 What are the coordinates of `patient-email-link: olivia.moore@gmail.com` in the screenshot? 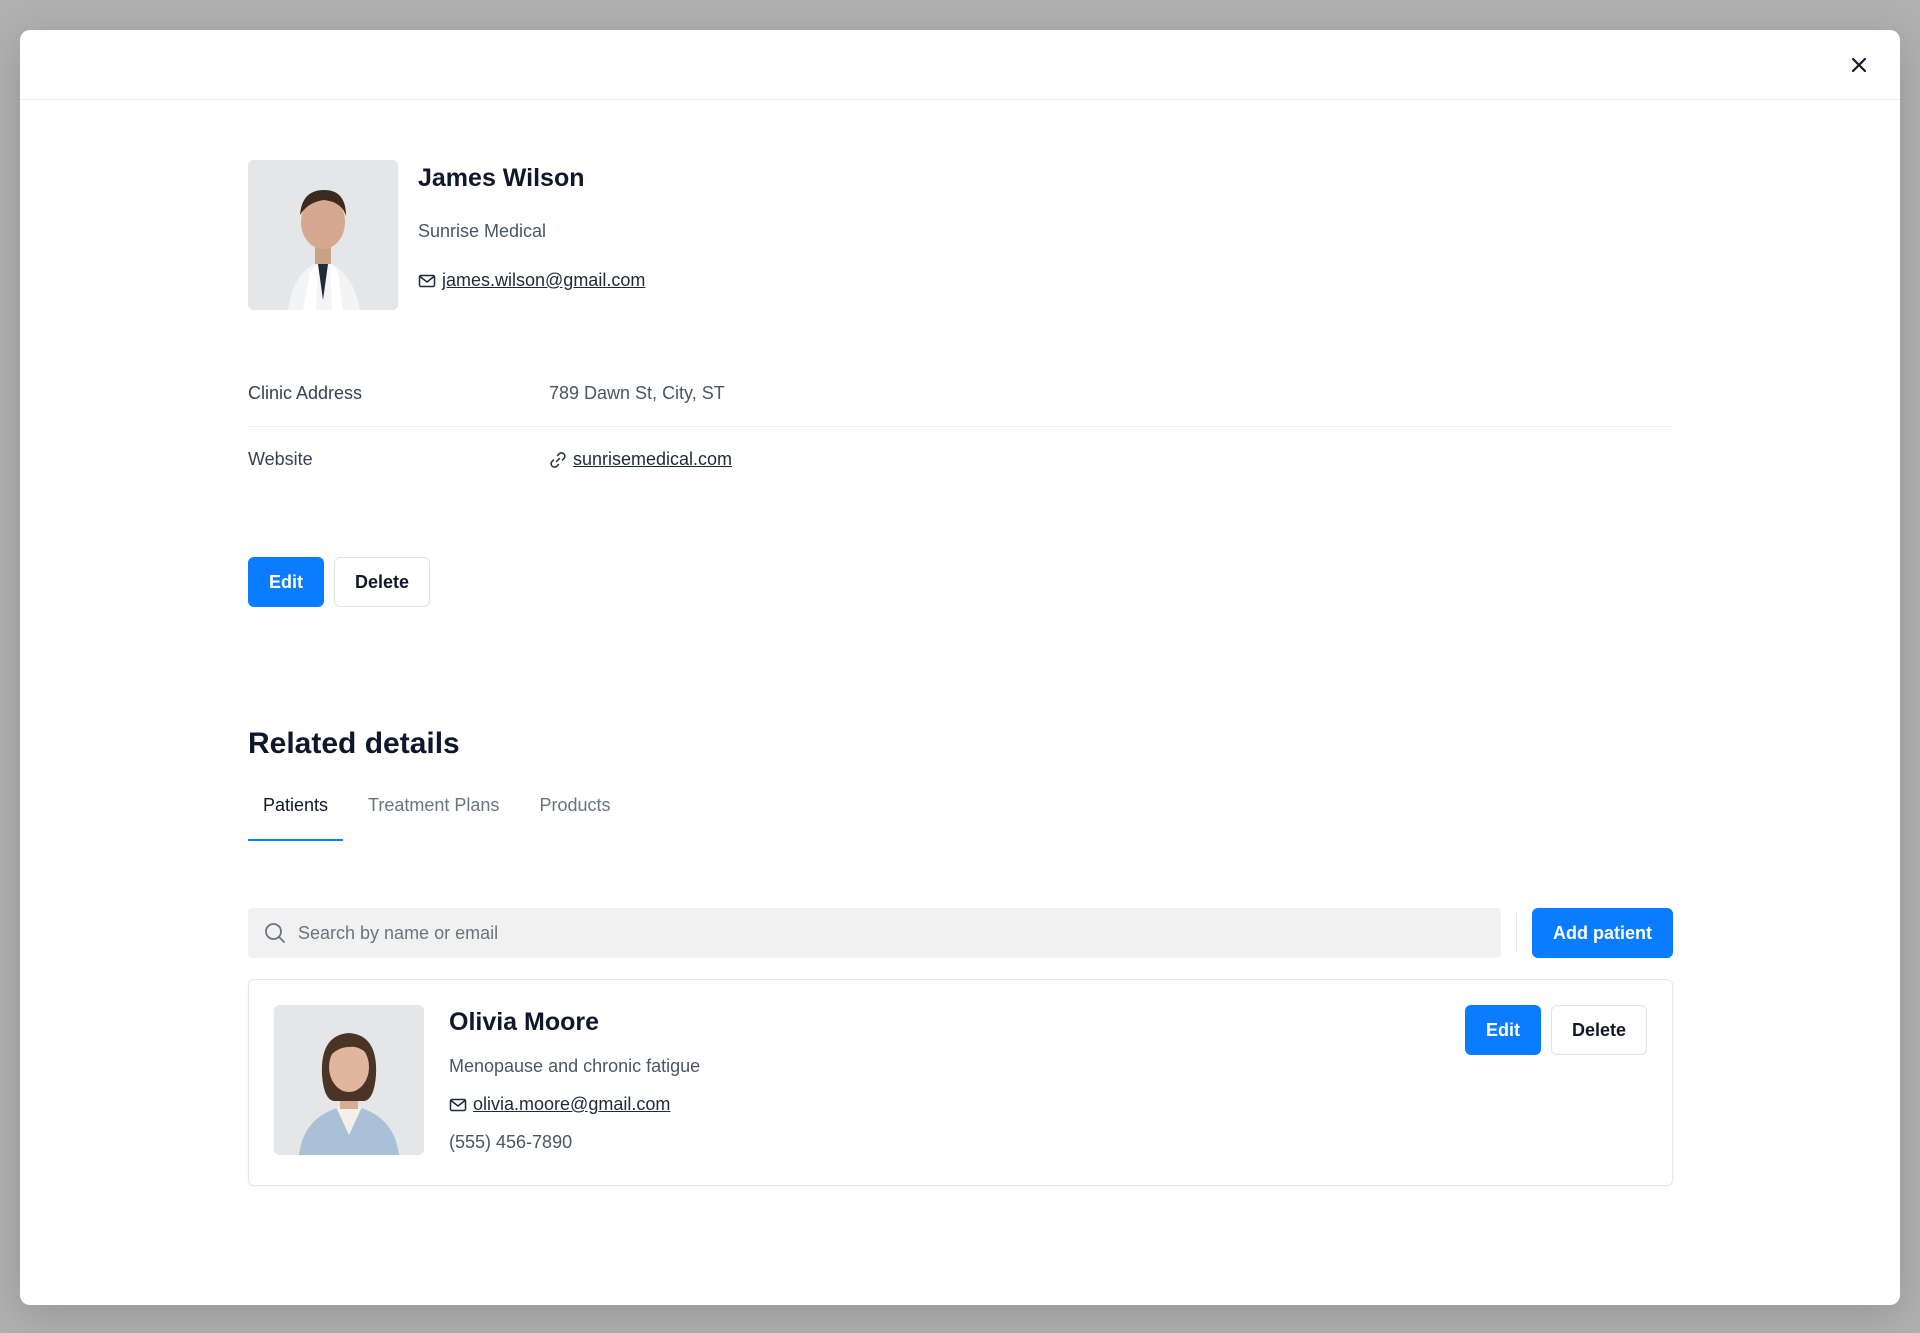 It's located at (571, 1104).